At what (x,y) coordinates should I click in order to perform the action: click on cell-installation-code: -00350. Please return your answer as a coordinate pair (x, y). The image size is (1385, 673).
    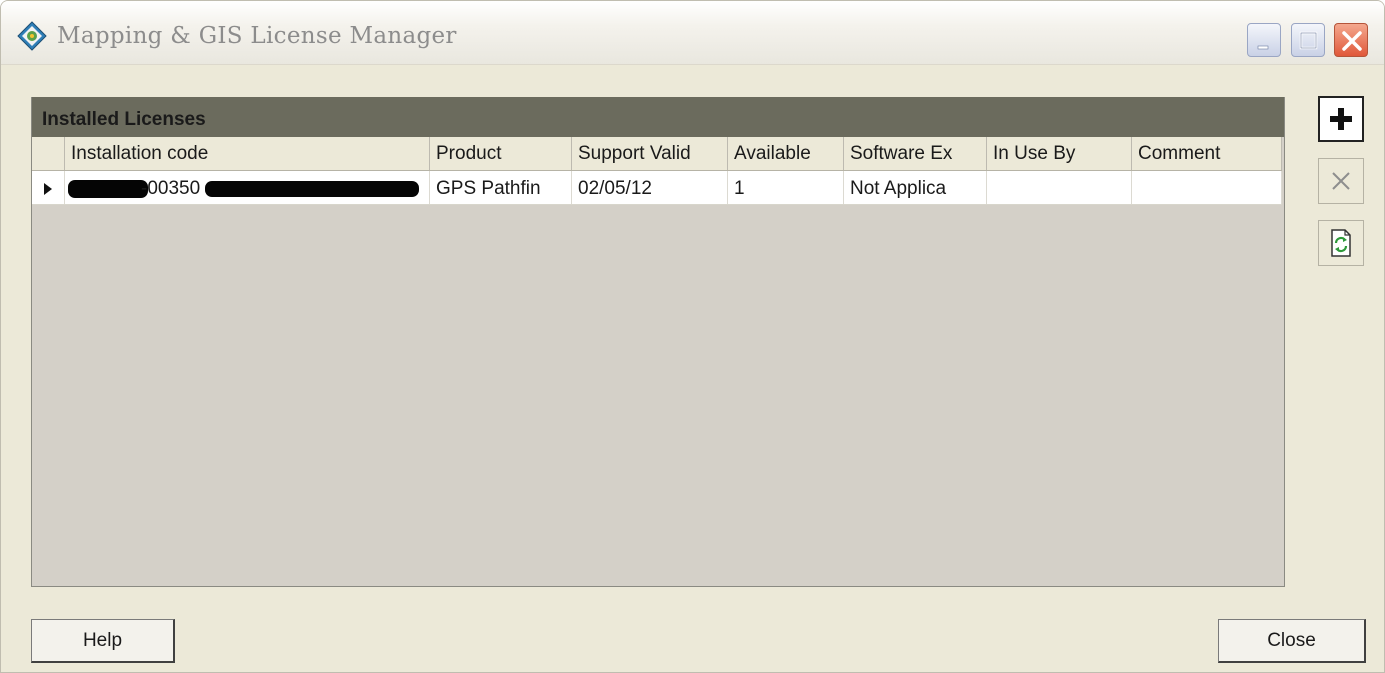
    Looking at the image, I should click on (247, 187).